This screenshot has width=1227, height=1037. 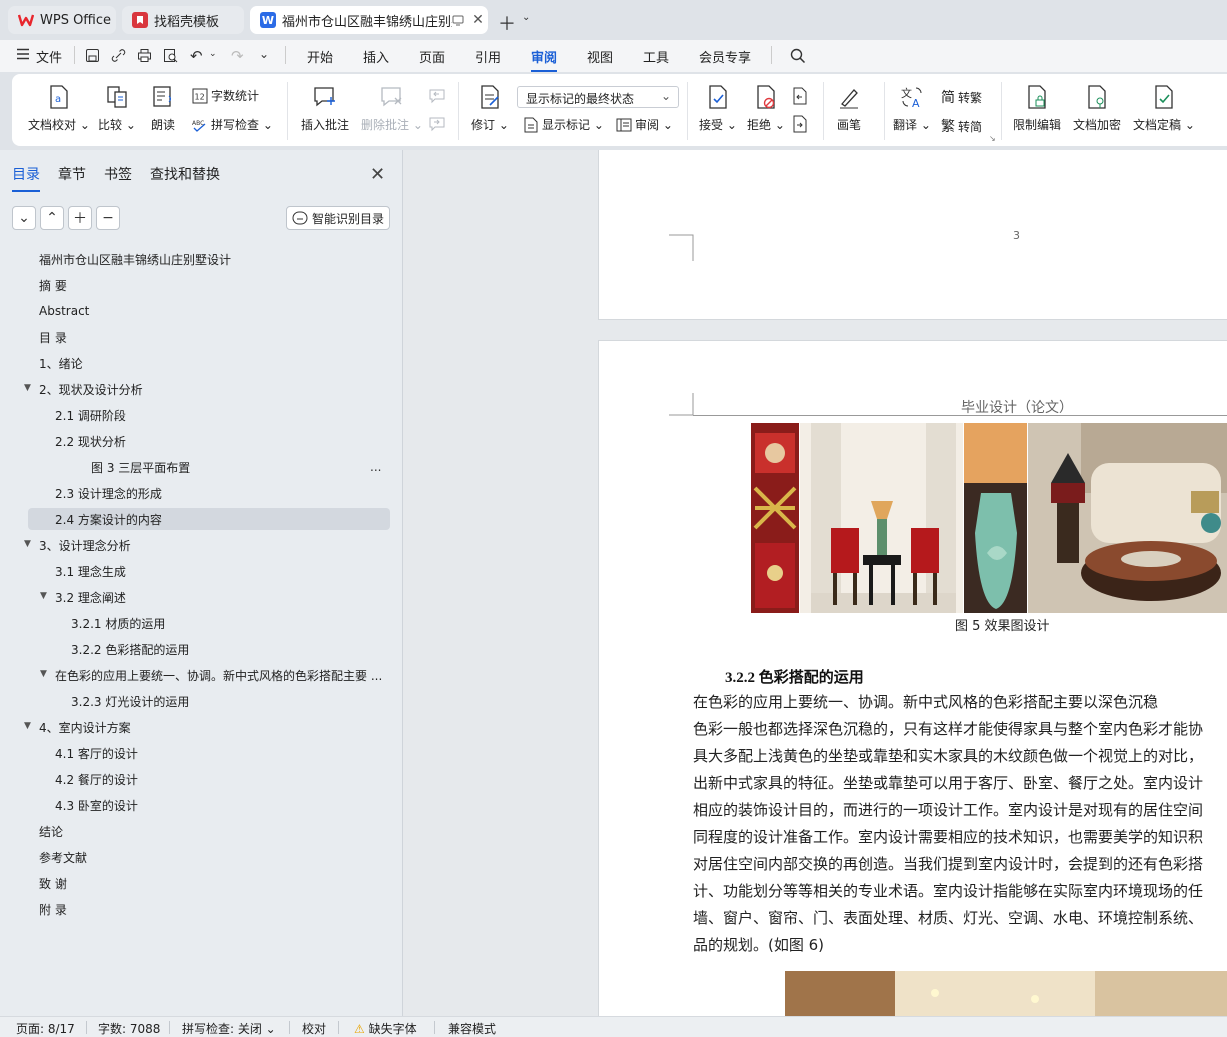 I want to click on search-icon, so click(x=798, y=56).